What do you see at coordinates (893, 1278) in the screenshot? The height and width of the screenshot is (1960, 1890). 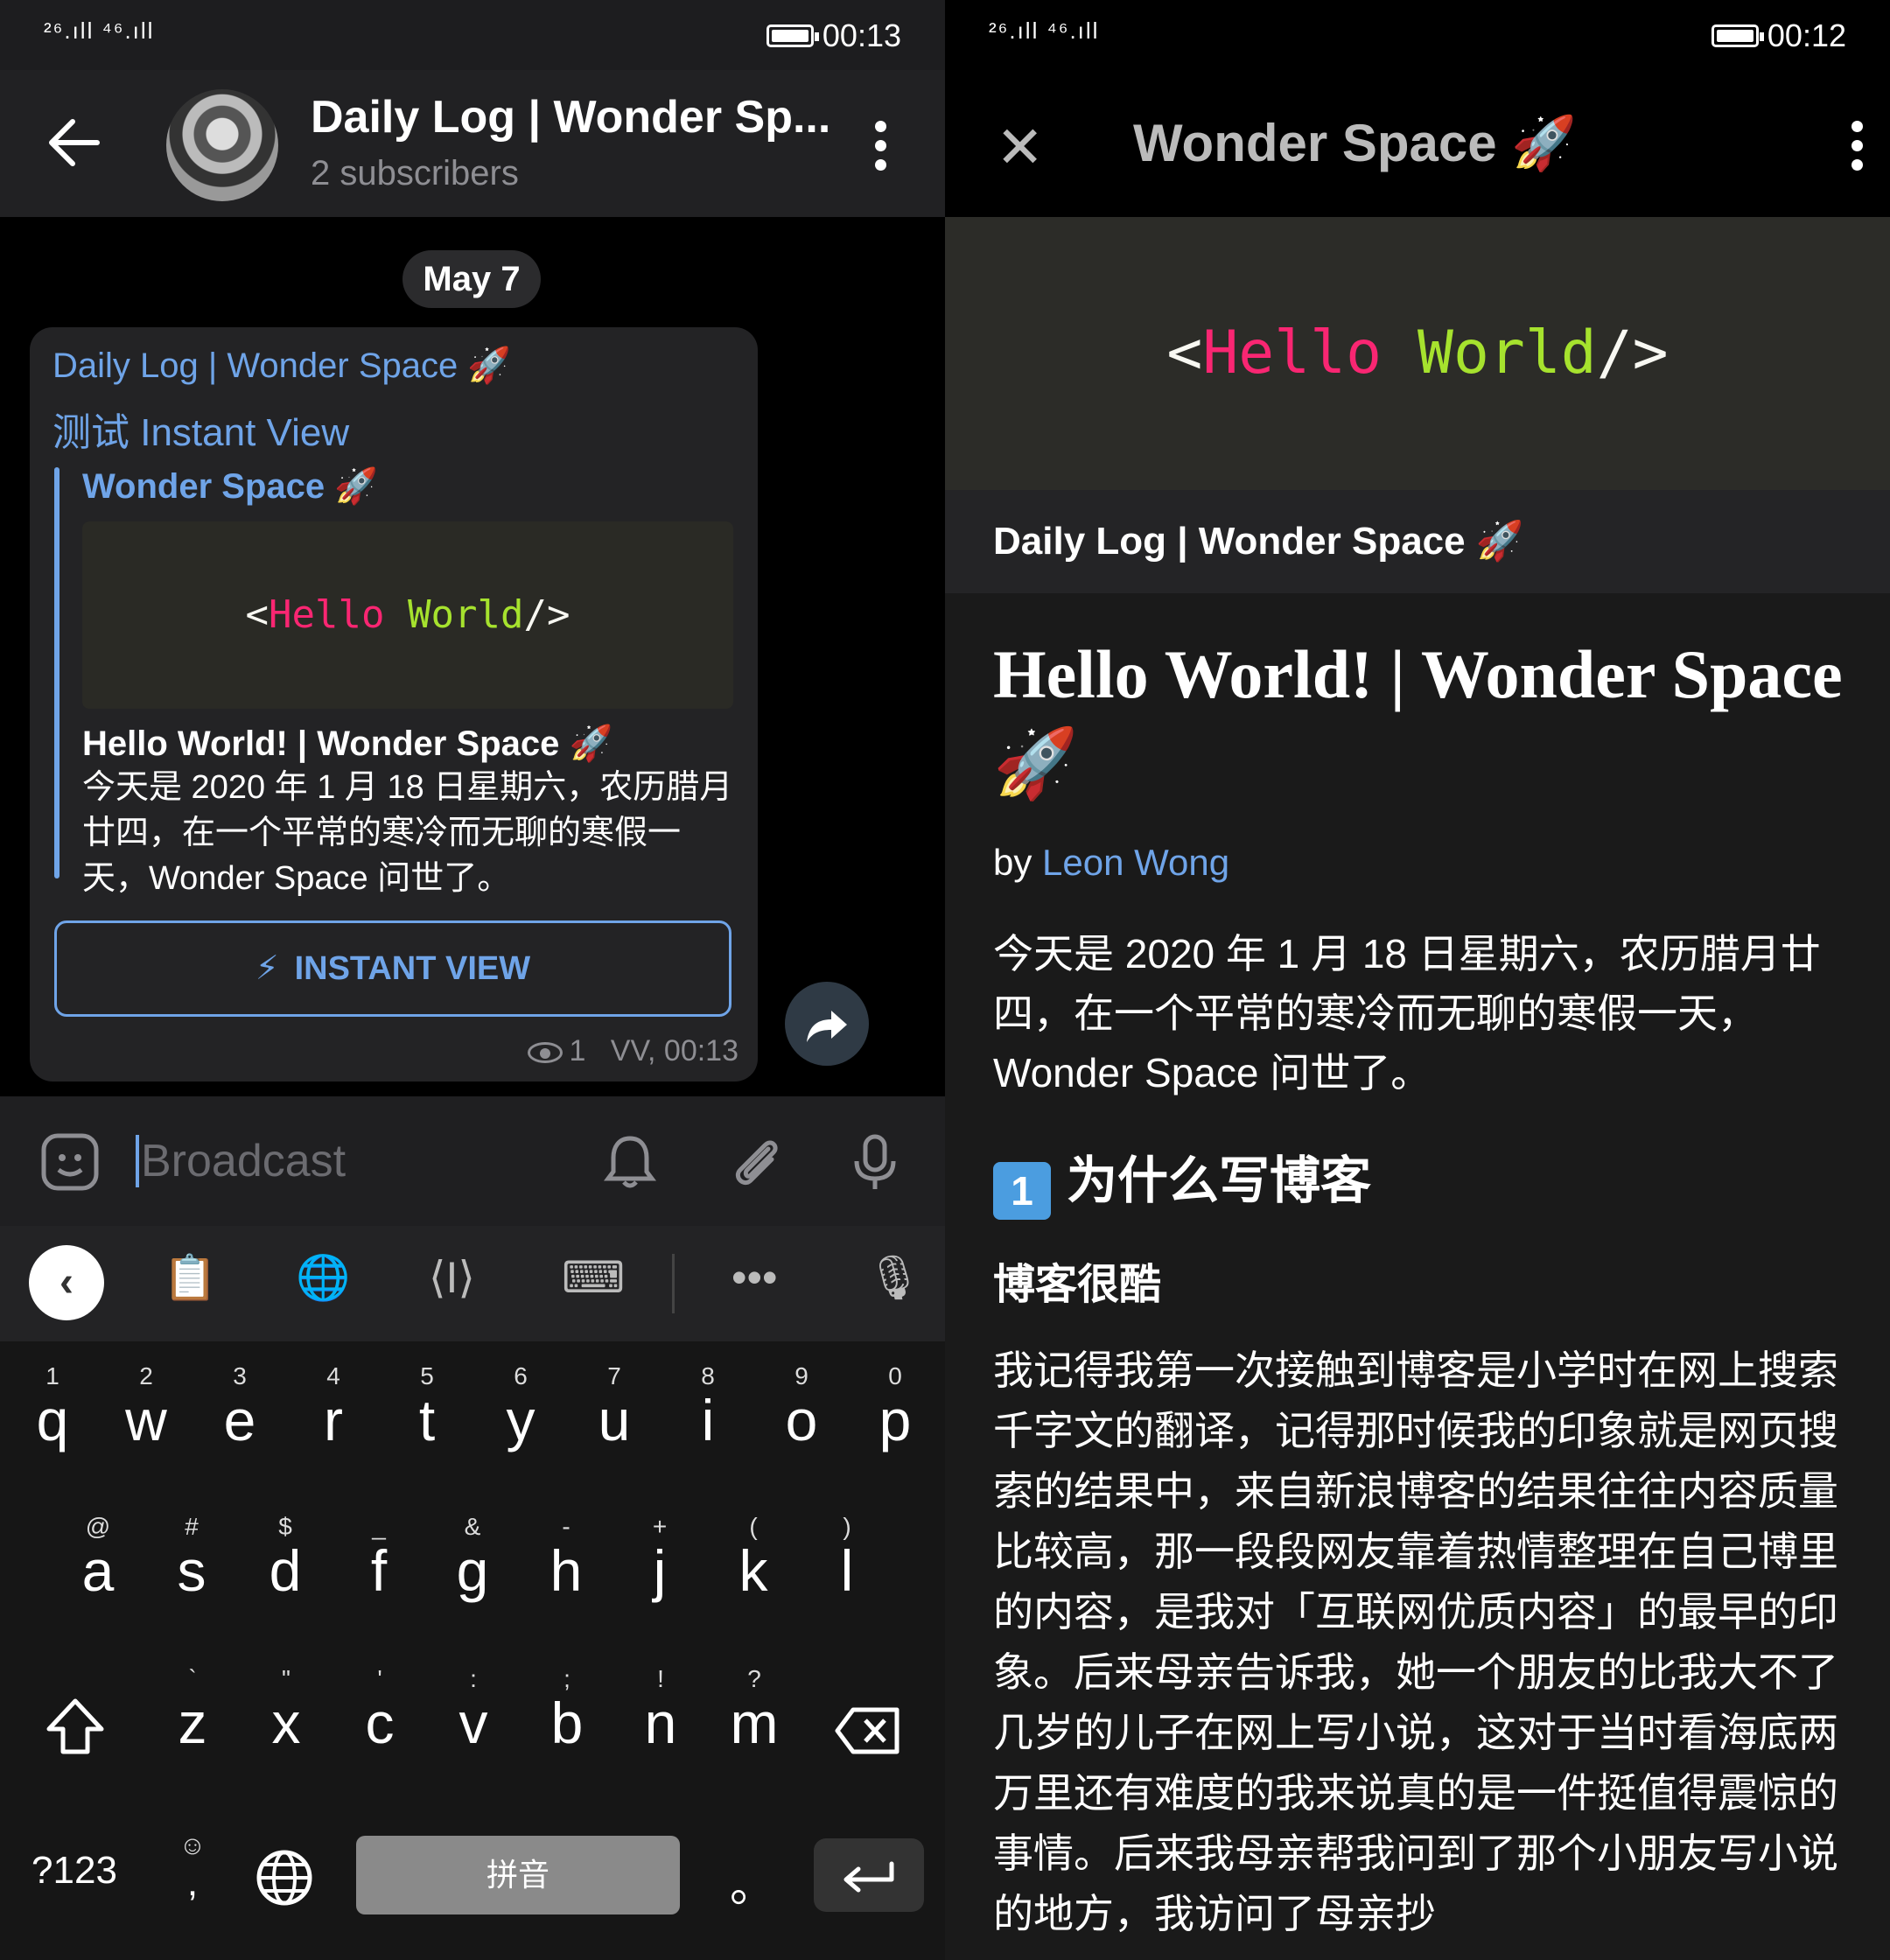 I see `voice-input-icon: 🎙` at bounding box center [893, 1278].